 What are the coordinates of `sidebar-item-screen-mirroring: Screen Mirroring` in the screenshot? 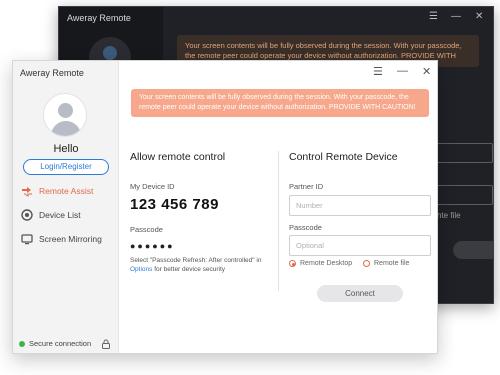 It's located at (61, 239).